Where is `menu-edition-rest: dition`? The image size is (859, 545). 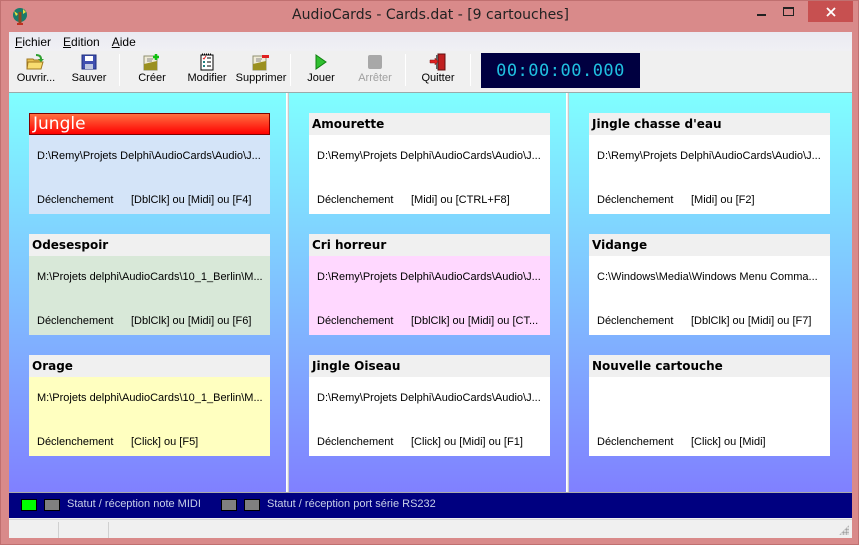
menu-edition-rest: dition is located at coordinates (85, 41).